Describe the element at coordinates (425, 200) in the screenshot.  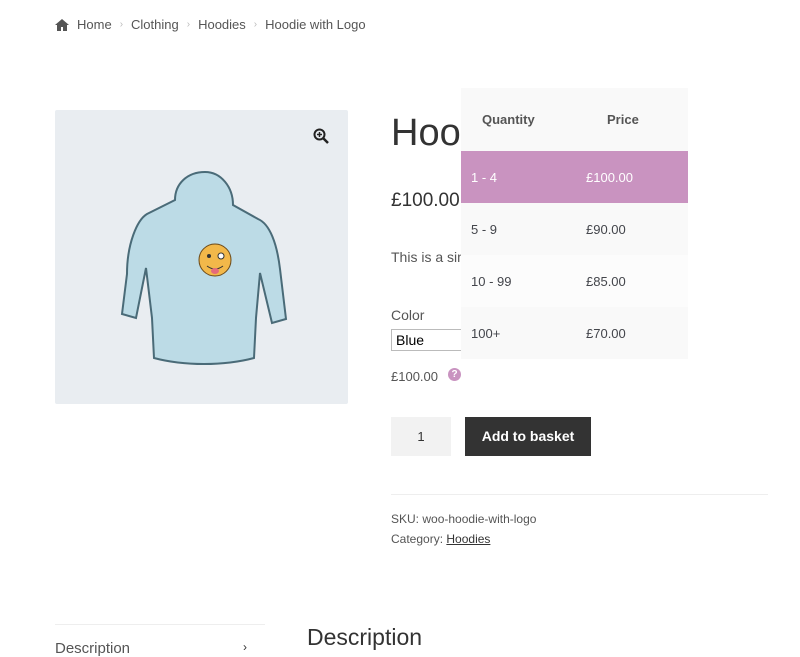
I see `product-price: £100.00` at that location.